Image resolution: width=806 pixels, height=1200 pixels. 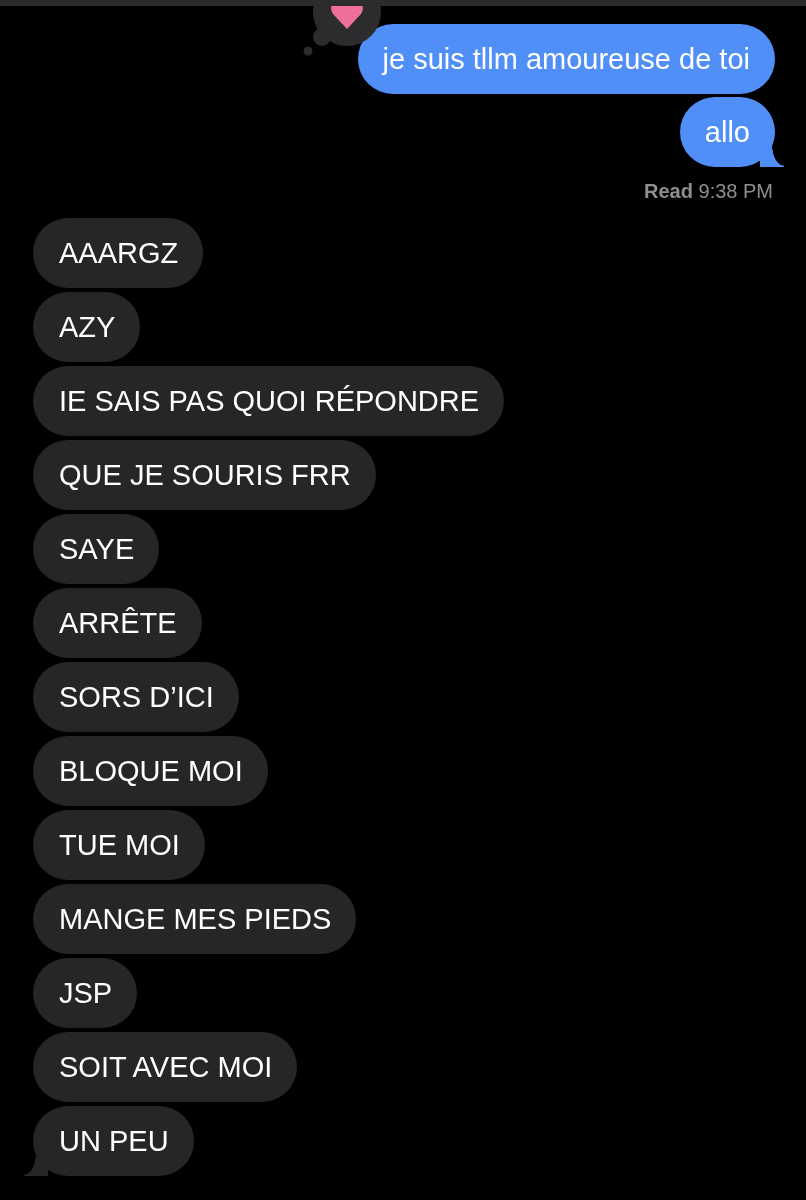 I want to click on message-bubble: je suis tllm amoureuse de toi, so click(x=566, y=59).